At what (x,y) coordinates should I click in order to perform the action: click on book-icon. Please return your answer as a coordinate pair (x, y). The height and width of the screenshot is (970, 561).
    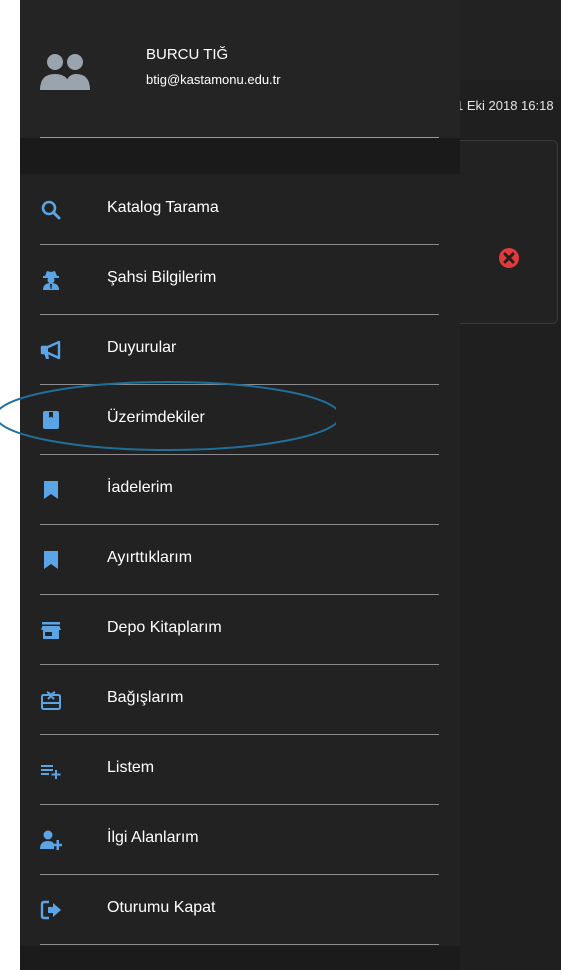
    Looking at the image, I should click on (51, 420).